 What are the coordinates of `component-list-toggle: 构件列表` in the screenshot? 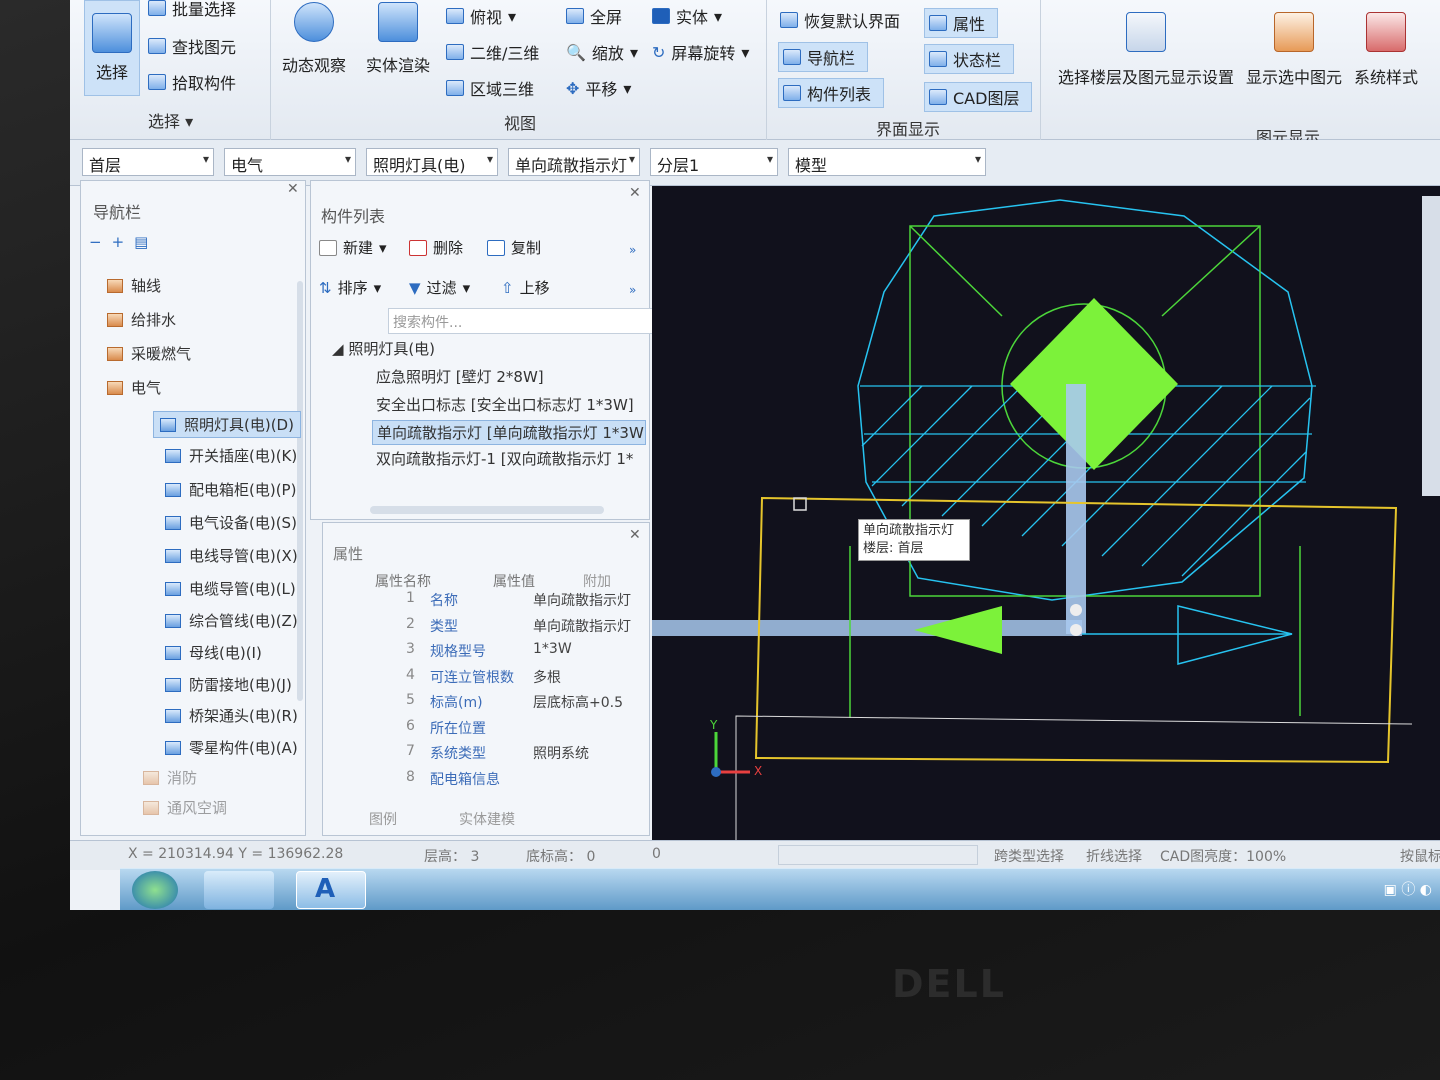 It's located at (831, 93).